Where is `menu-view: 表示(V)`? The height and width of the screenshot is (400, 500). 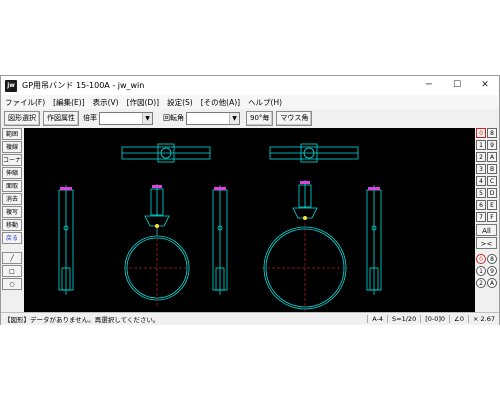 menu-view: 表示(V) is located at coordinates (106, 102).